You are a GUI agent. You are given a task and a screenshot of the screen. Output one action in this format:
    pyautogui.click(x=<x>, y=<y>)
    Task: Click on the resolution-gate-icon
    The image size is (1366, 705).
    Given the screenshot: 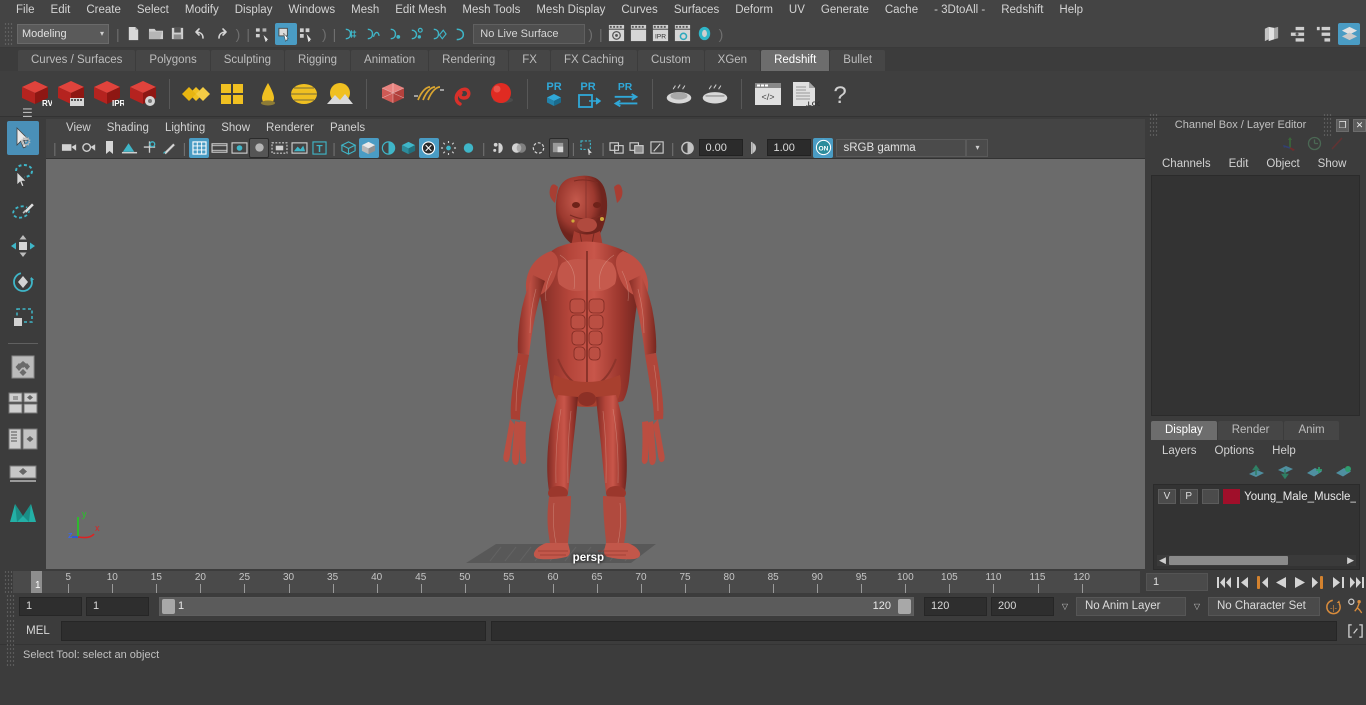 What is the action you would take?
    pyautogui.click(x=239, y=148)
    